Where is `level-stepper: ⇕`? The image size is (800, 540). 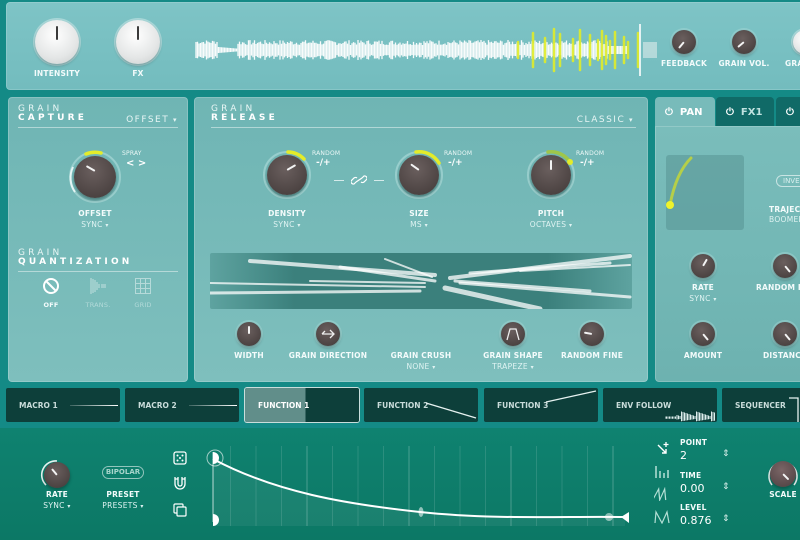
level-stepper: ⇕ is located at coordinates (726, 519).